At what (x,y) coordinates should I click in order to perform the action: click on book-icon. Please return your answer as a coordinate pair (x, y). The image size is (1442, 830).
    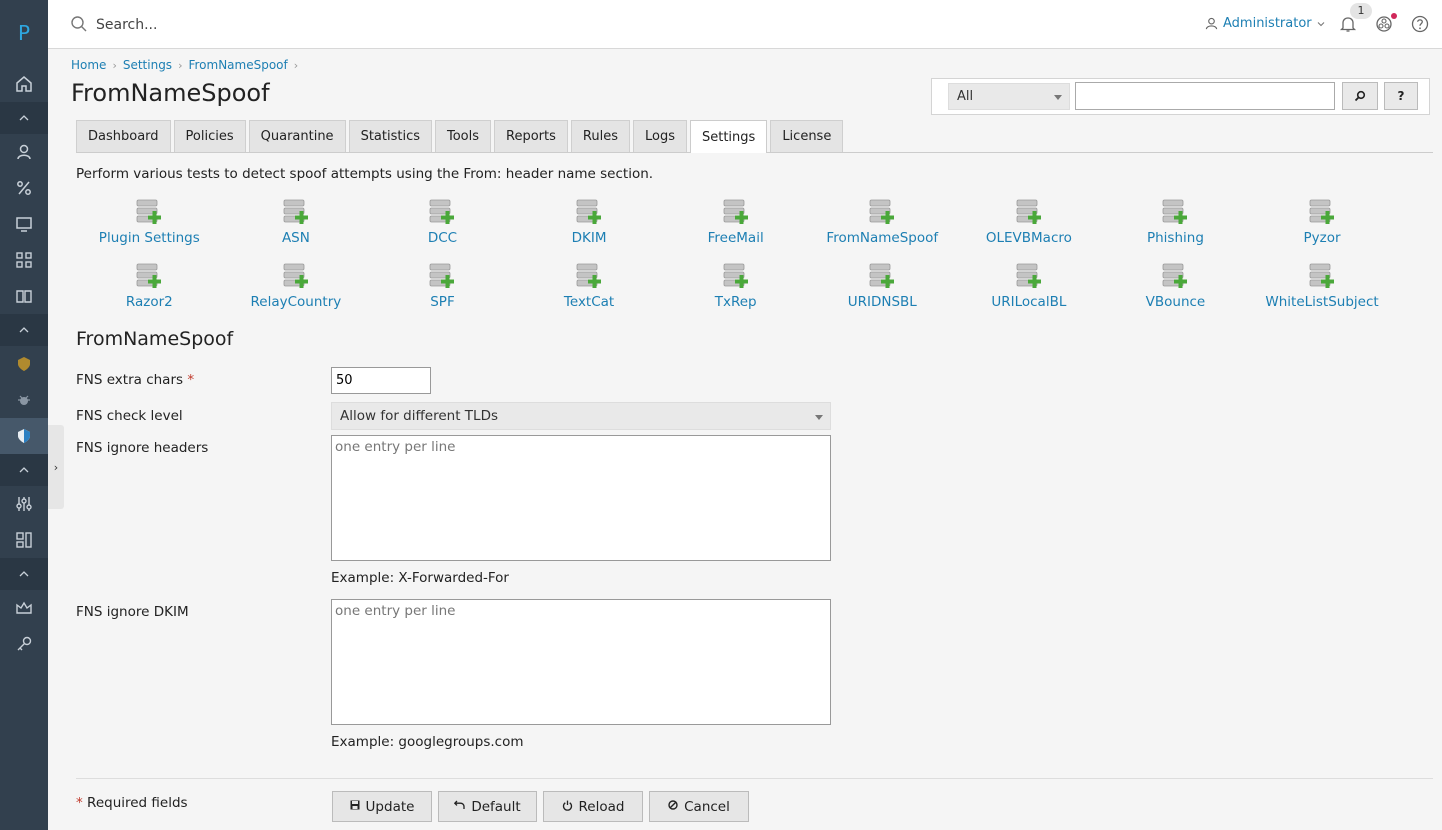
    Looking at the image, I should click on (24, 296).